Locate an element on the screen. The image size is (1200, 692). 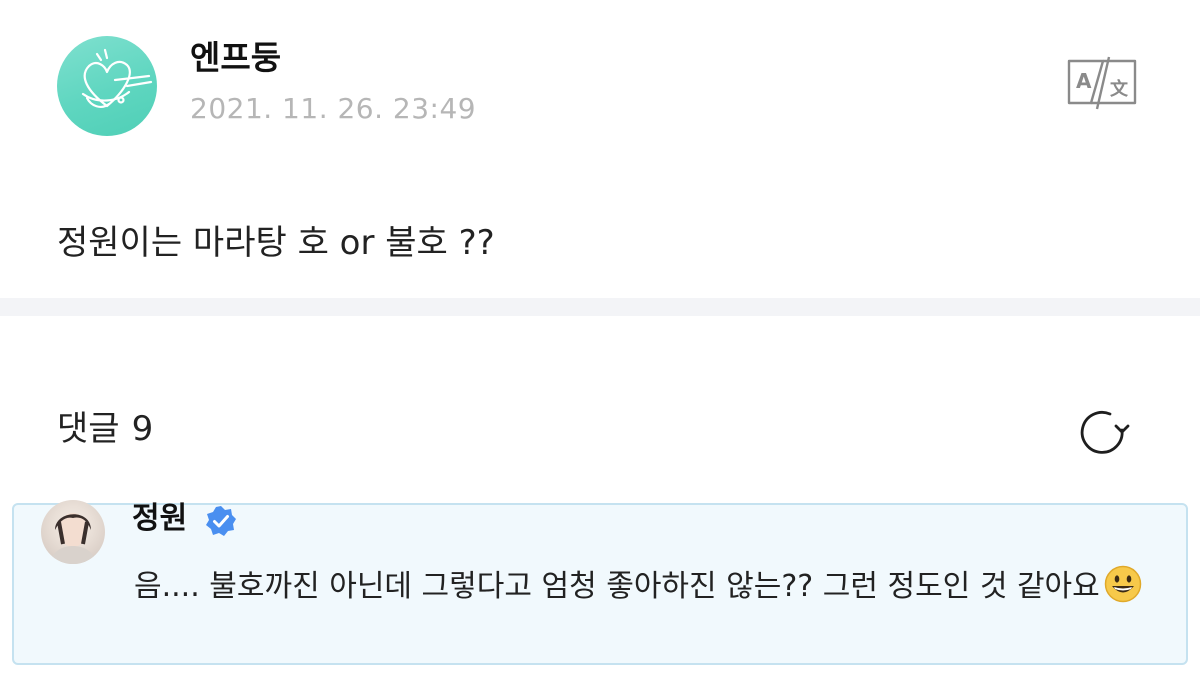
comments-count: 9 is located at coordinates (142, 429).